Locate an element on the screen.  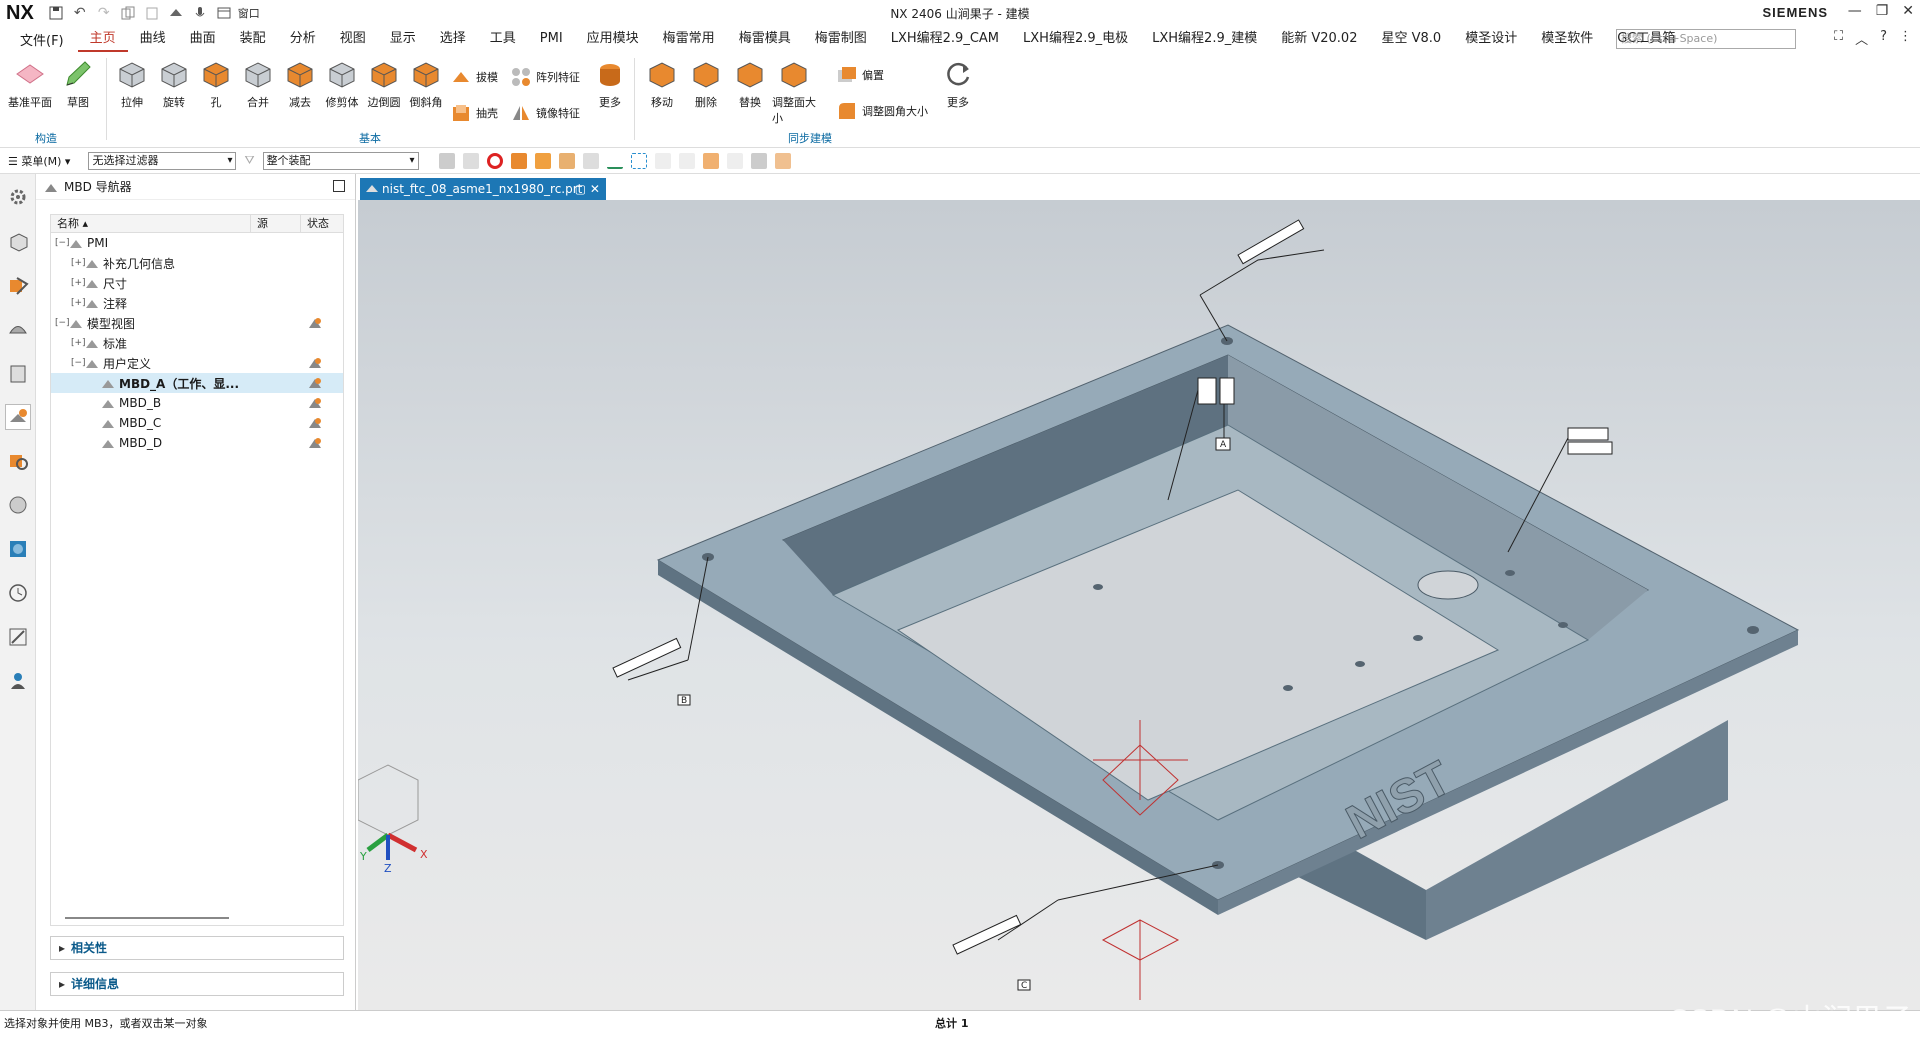
delete-face-button: 删除 is located at coordinates (706, 84).